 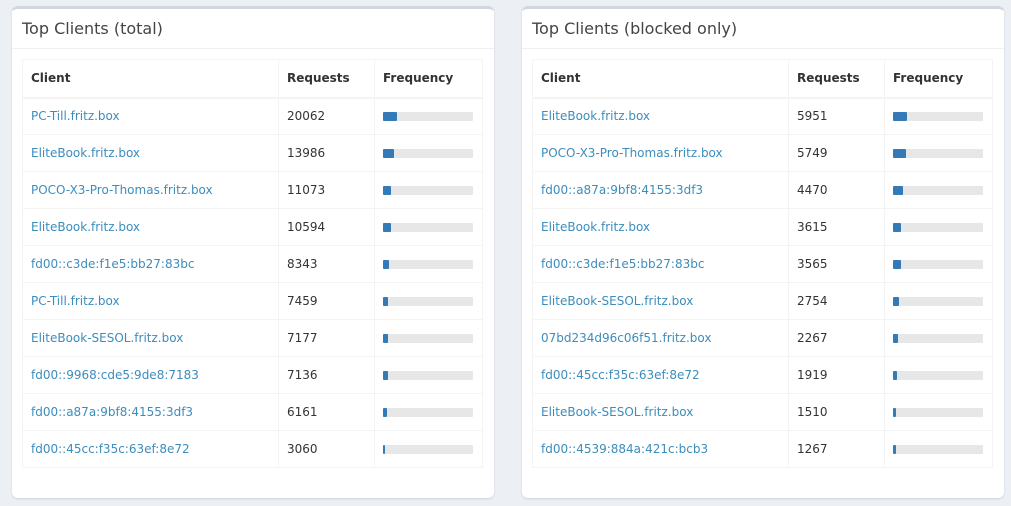 What do you see at coordinates (252, 264) in the screenshot?
I see `table-row: fd00::c3de:f1e5:bb27:83bc 8343` at bounding box center [252, 264].